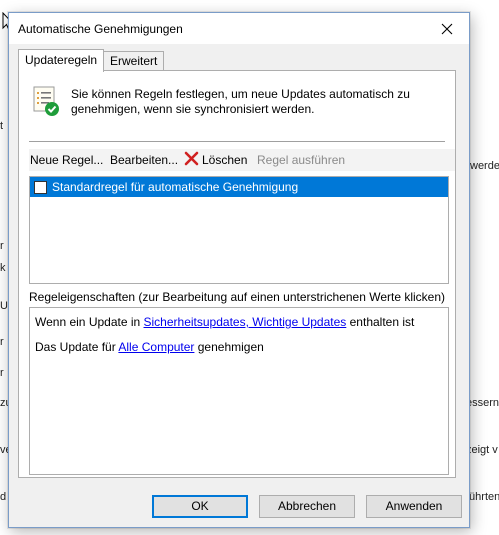  I want to click on action-prefix: Das Update für, so click(77, 347).